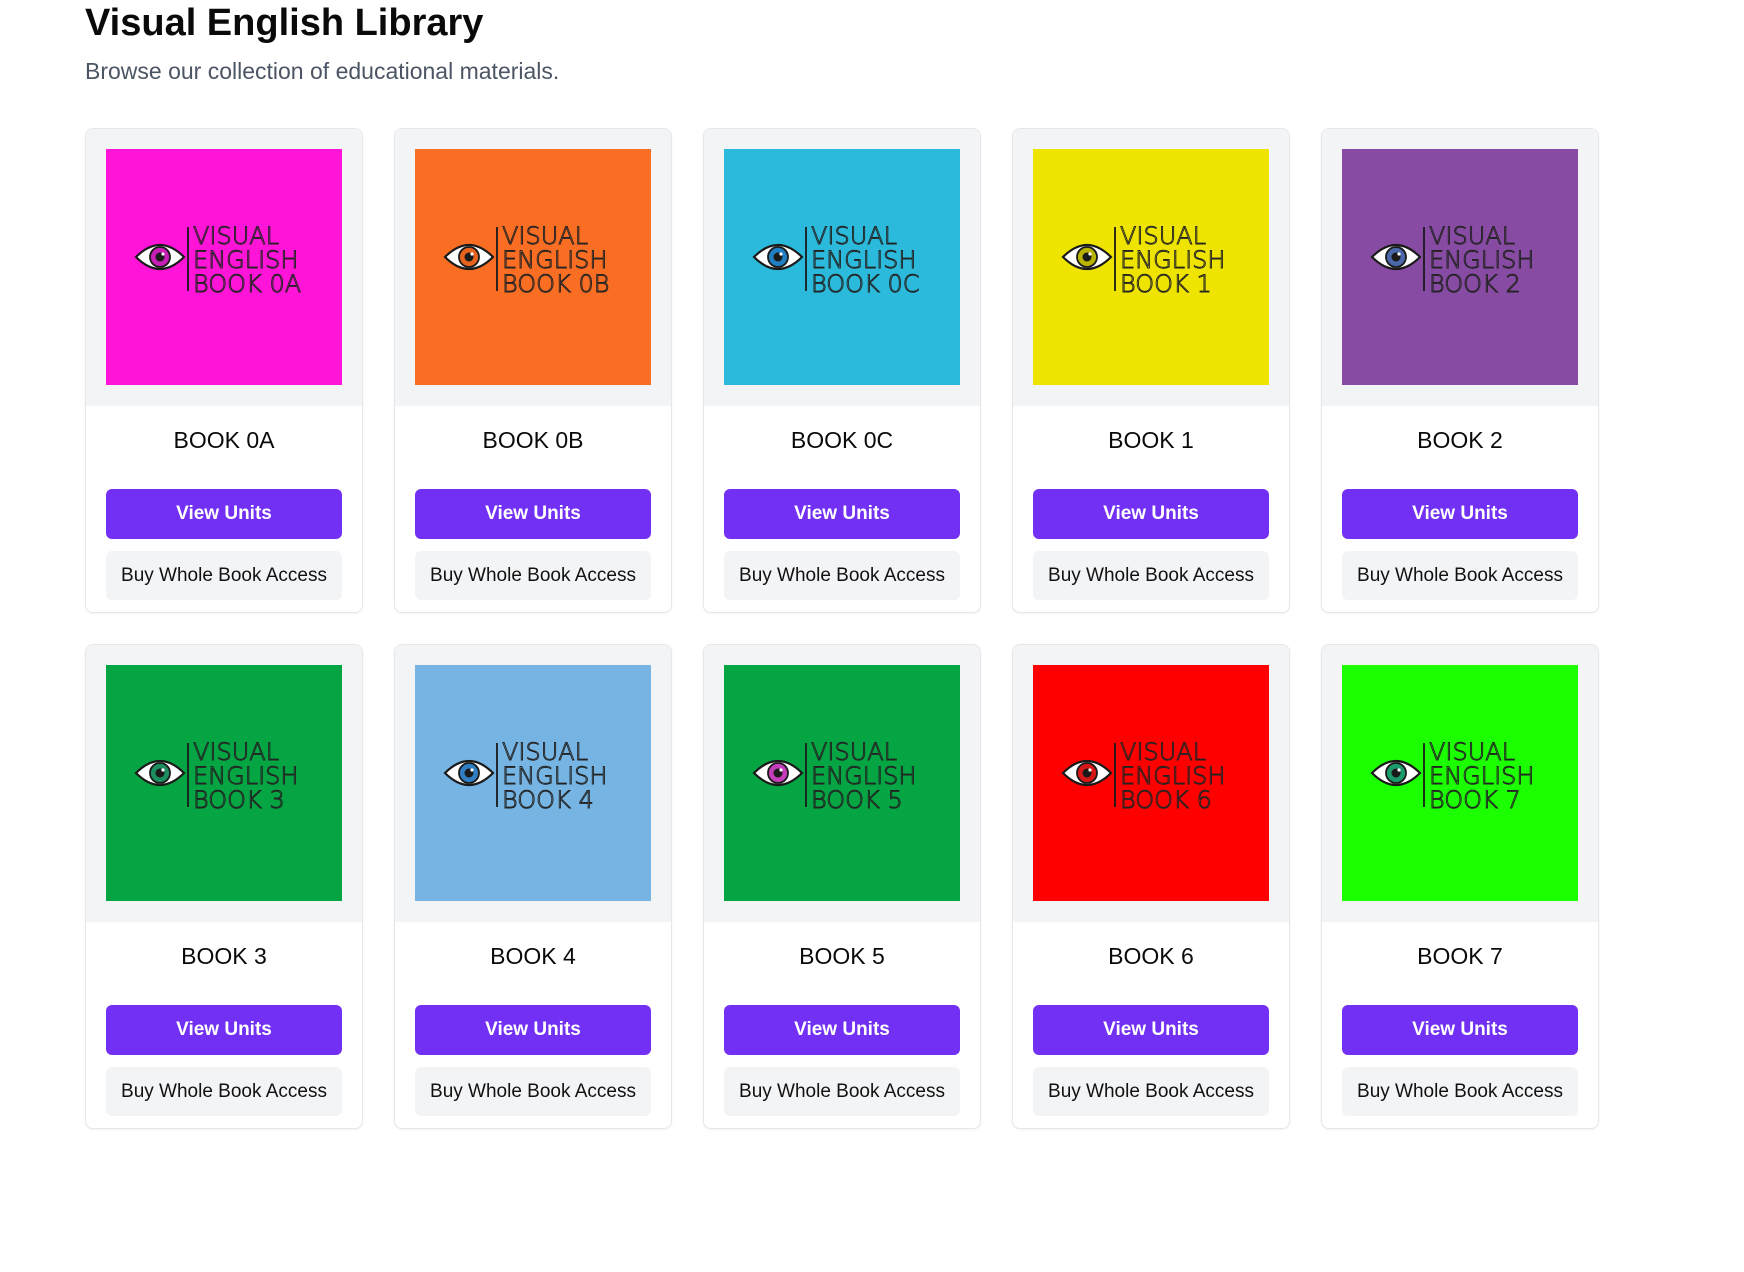  Describe the element at coordinates (1151, 439) in the screenshot. I see `book-title: BOOK 1` at that location.